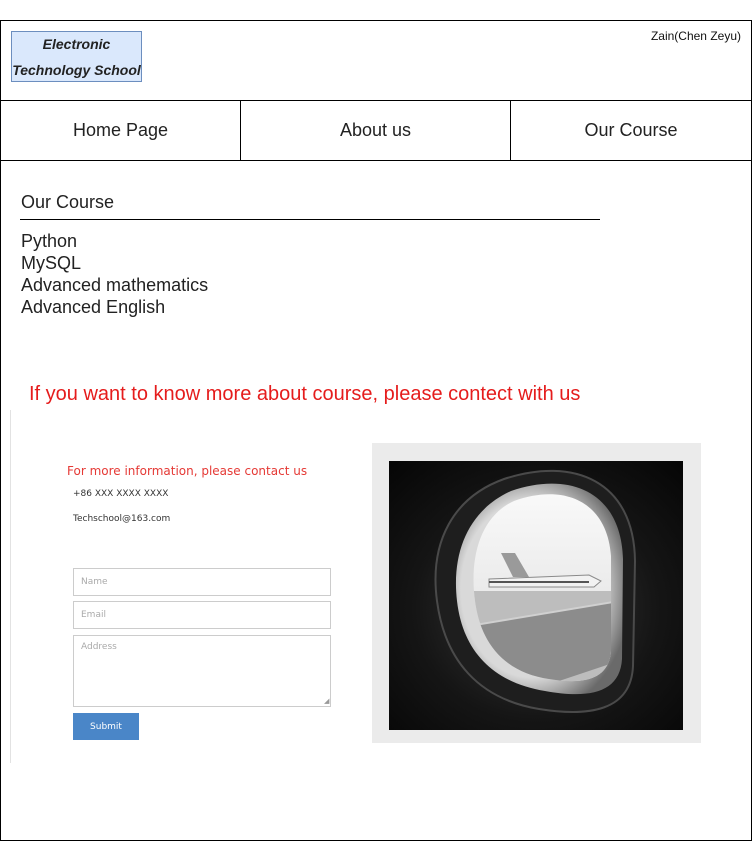 The image size is (752, 841). I want to click on course-item-mysql: MySQL, so click(51, 263).